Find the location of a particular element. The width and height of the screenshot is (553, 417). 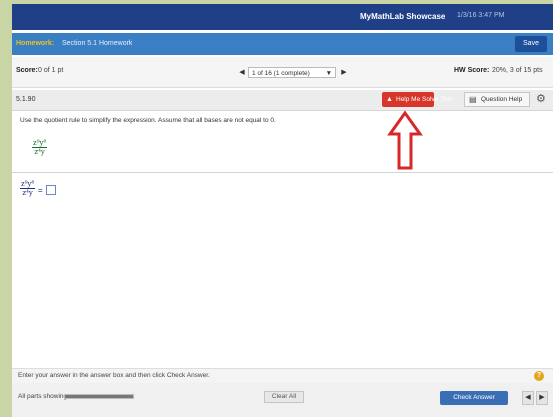

save-button: Save is located at coordinates (531, 44).